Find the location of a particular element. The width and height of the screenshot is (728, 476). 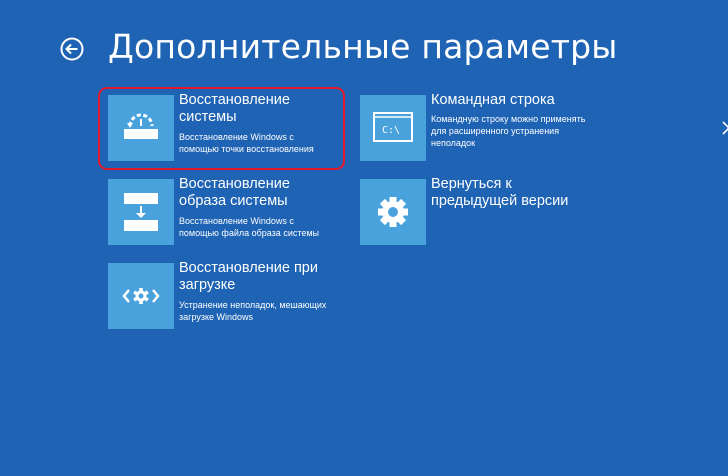

command-prompt-icon: C:\ is located at coordinates (393, 128).